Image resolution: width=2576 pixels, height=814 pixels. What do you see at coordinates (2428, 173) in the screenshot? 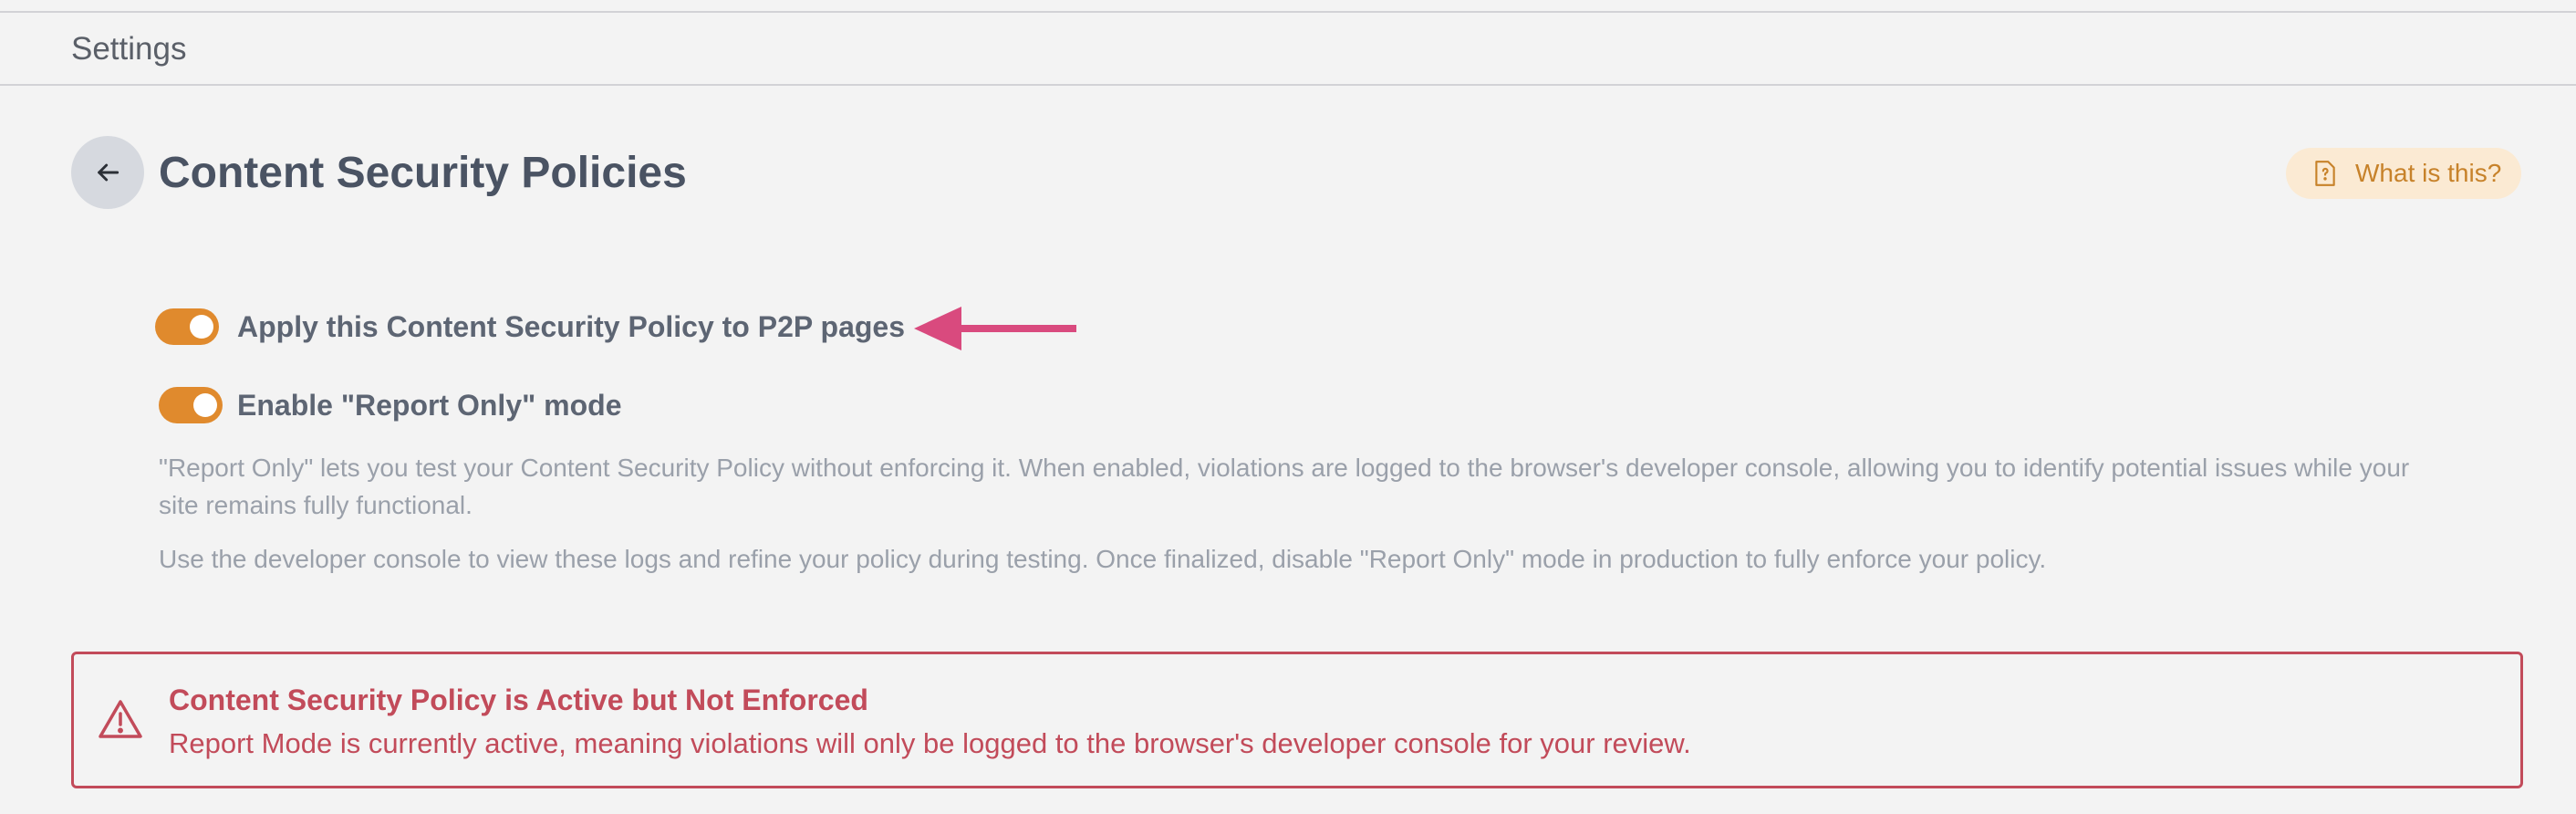
I see `what-is-this-label: What is this?` at bounding box center [2428, 173].